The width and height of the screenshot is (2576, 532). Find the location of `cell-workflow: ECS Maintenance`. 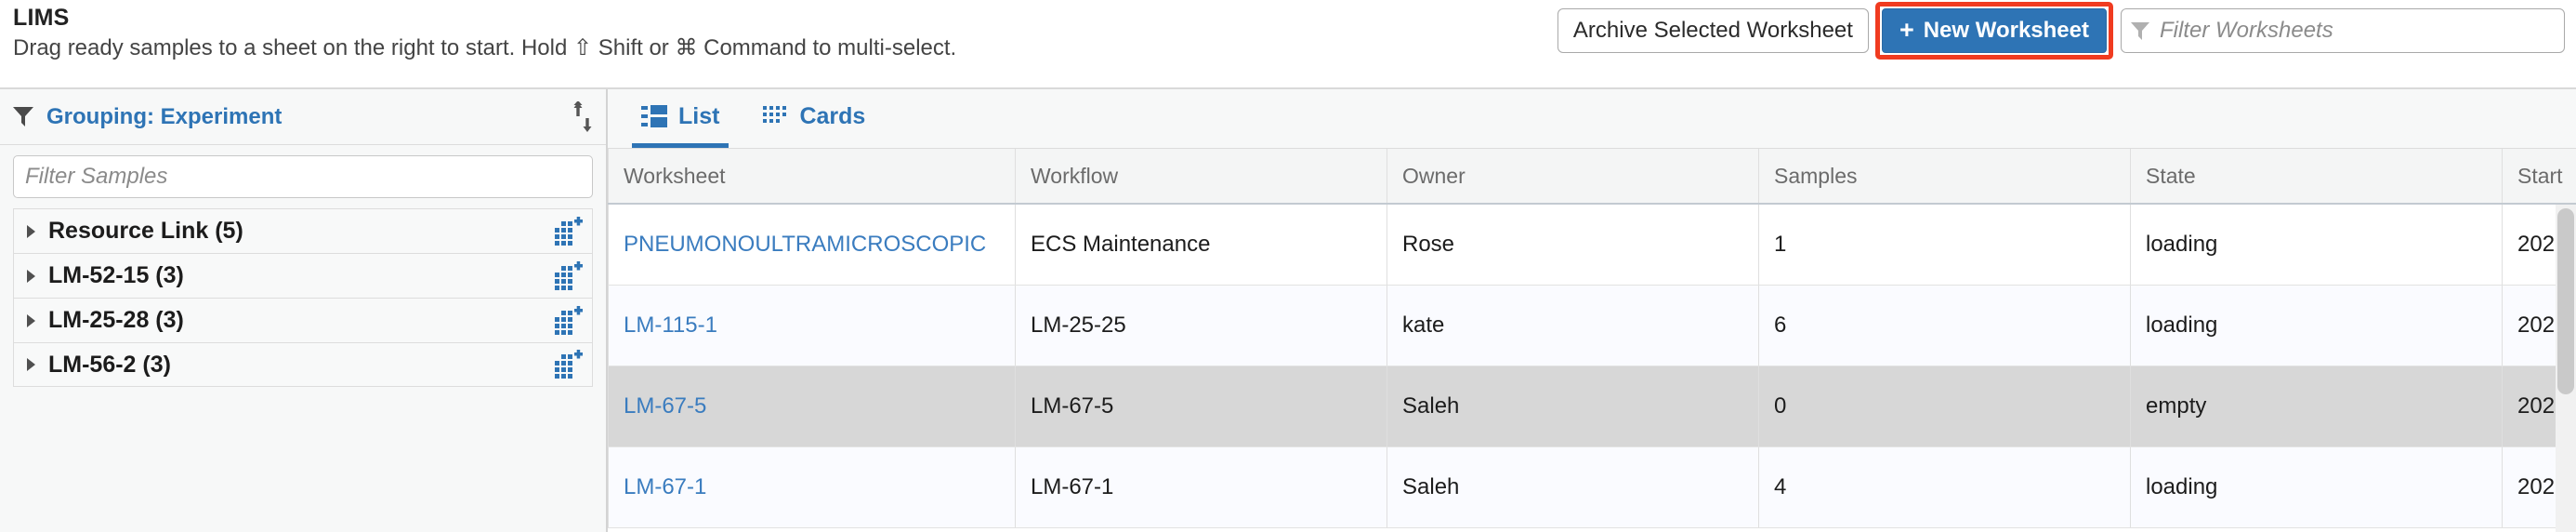

cell-workflow: ECS Maintenance is located at coordinates (1201, 245).